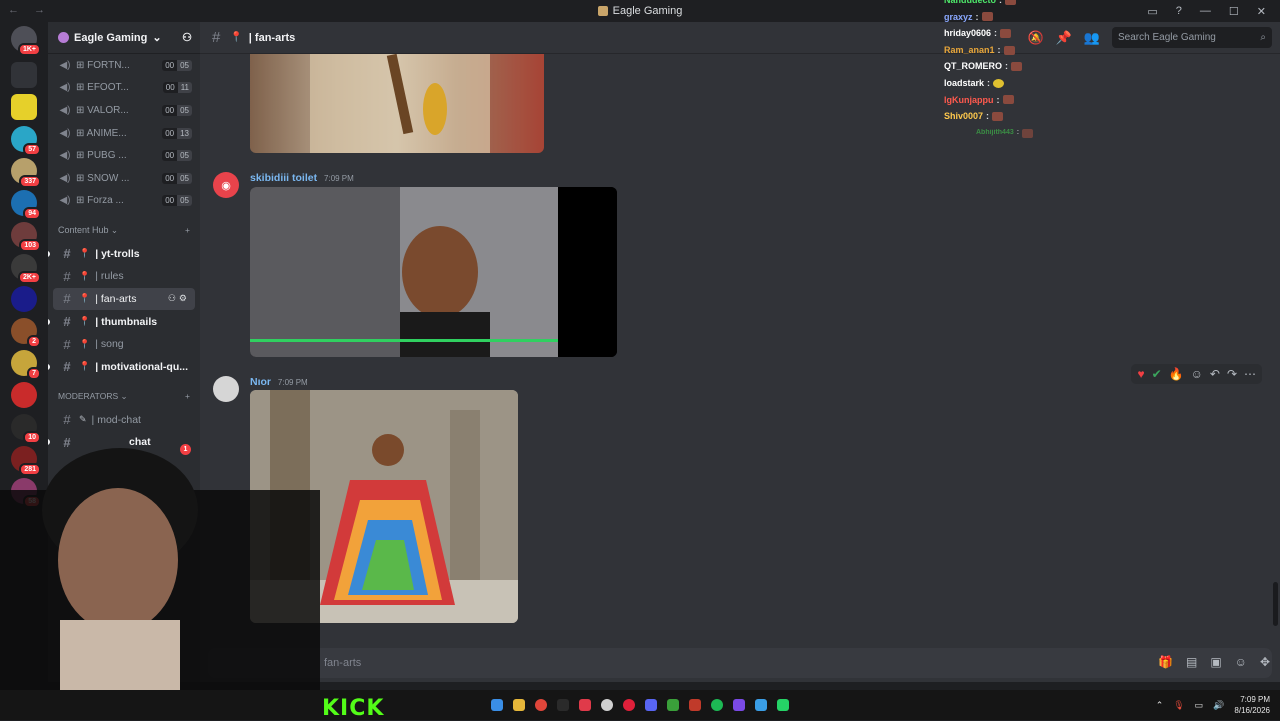 This screenshot has height=721, width=1280. I want to click on voice-channel: ◀) ⊞ PUBG ... 00 05, so click(124, 155).